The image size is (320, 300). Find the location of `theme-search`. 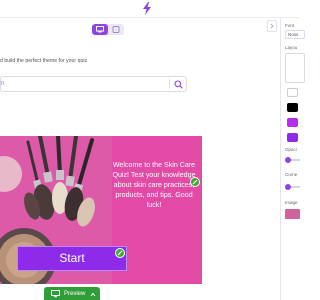

theme-search is located at coordinates (93, 84).